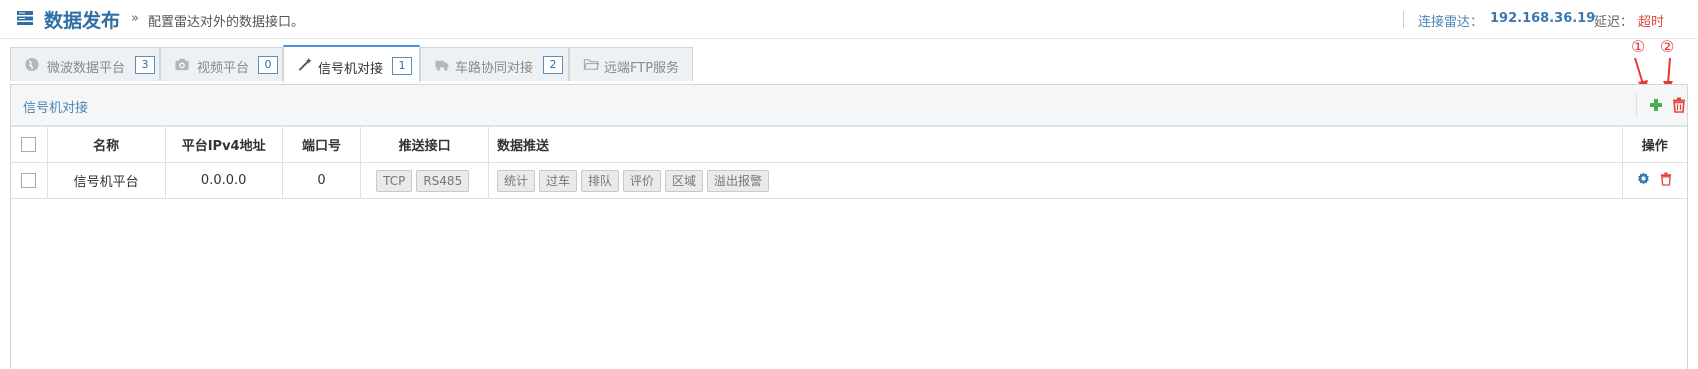 The height and width of the screenshot is (369, 1698). What do you see at coordinates (642, 68) in the screenshot?
I see `tab-label: 远端FTP服务` at bounding box center [642, 68].